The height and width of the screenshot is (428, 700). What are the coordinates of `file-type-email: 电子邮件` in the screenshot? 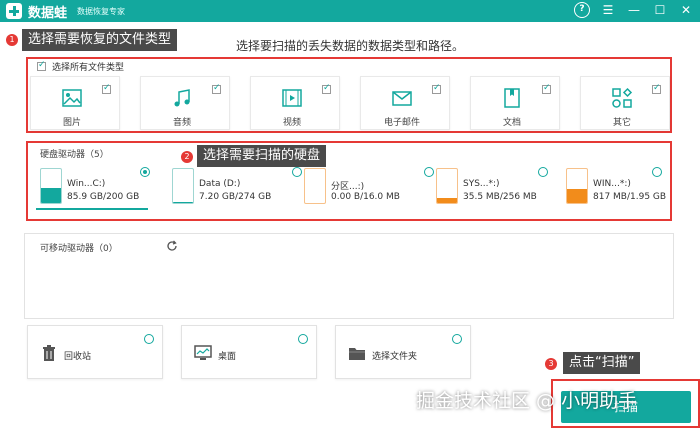 It's located at (405, 103).